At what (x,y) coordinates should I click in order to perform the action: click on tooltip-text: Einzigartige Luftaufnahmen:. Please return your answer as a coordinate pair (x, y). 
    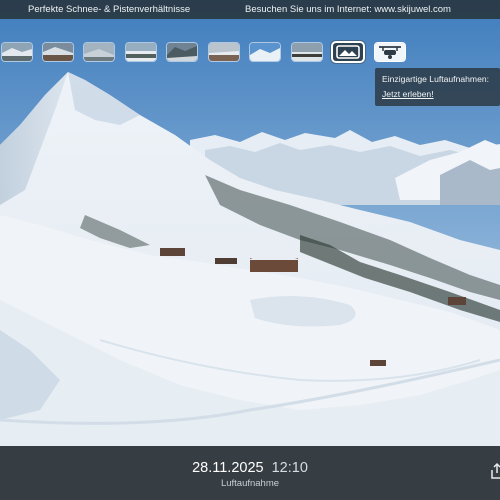
    Looking at the image, I should click on (436, 79).